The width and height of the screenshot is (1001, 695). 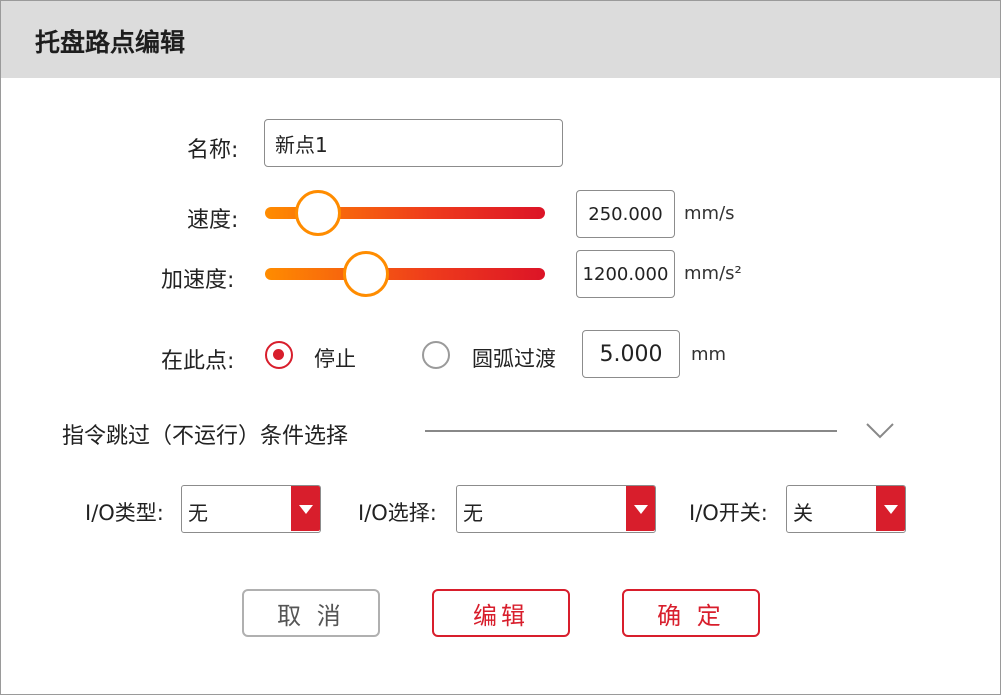 I want to click on io-select-select: 无, so click(x=556, y=509).